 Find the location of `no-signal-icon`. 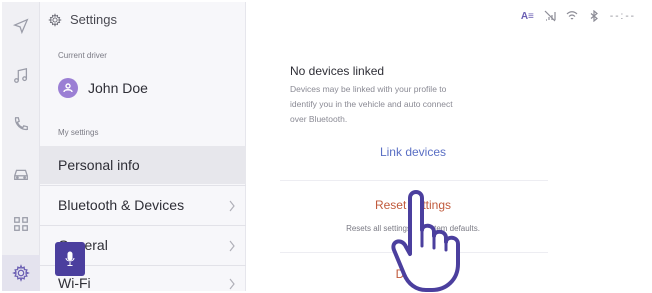

no-signal-icon is located at coordinates (550, 16).